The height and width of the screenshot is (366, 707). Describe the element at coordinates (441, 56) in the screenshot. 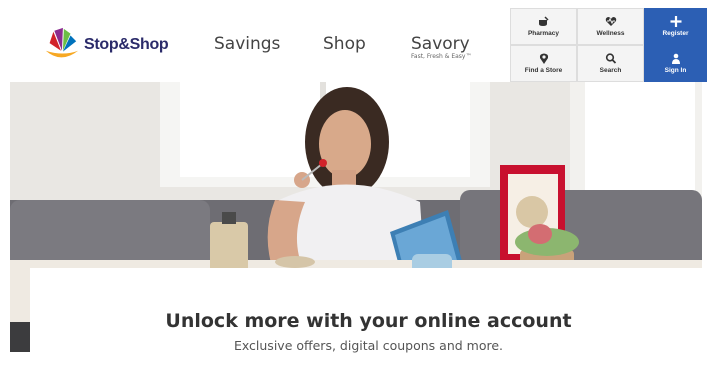

I see `nav-savory-tagline: Fast, Fresh & Easy™` at that location.